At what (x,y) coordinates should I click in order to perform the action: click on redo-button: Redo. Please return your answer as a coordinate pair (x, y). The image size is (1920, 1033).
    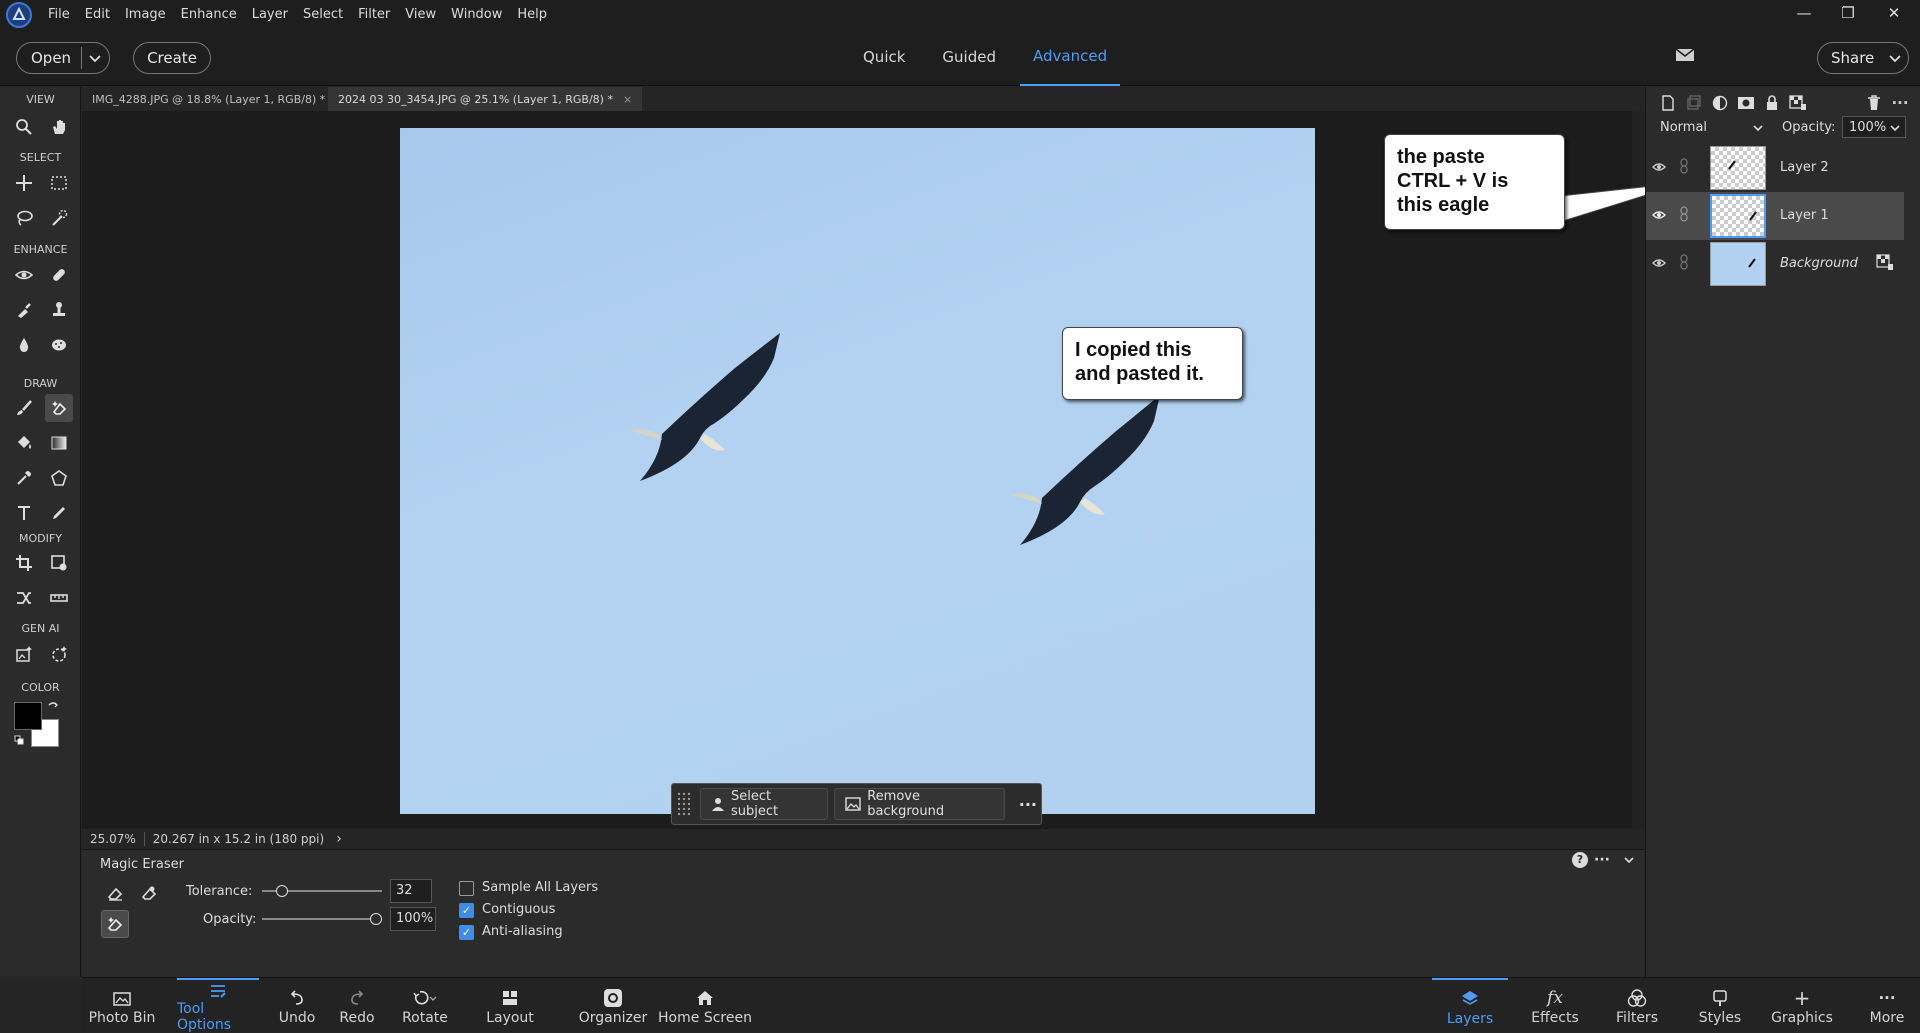
    Looking at the image, I should click on (357, 1005).